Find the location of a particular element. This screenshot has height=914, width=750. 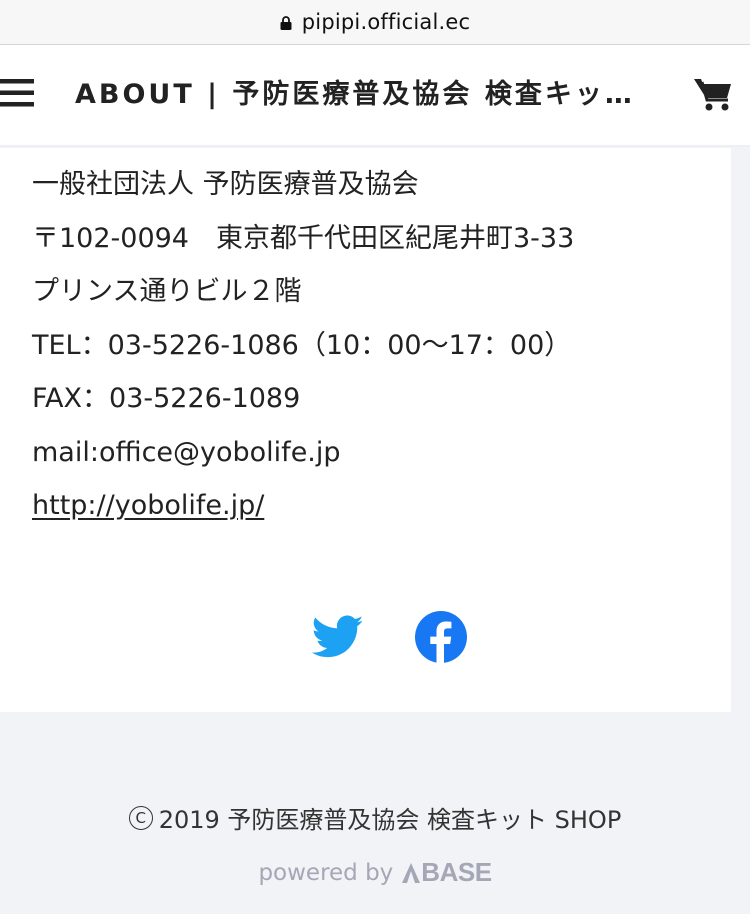

powered-by-label: powered by is located at coordinates (326, 872).